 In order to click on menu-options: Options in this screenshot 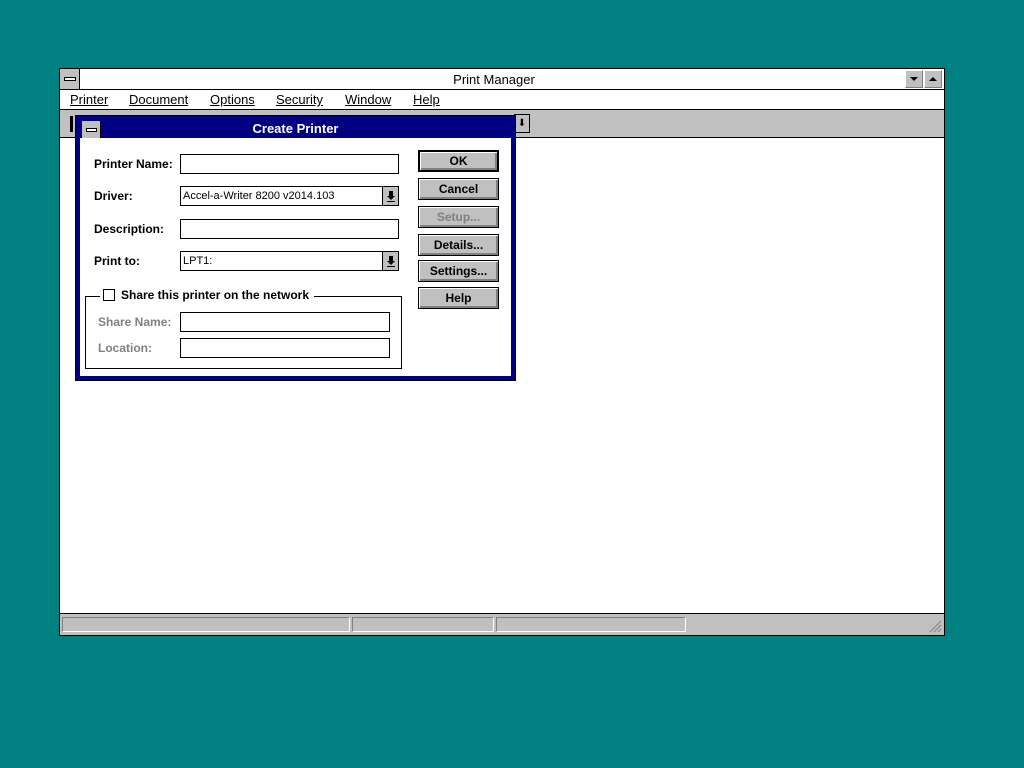, I will do `click(232, 99)`.